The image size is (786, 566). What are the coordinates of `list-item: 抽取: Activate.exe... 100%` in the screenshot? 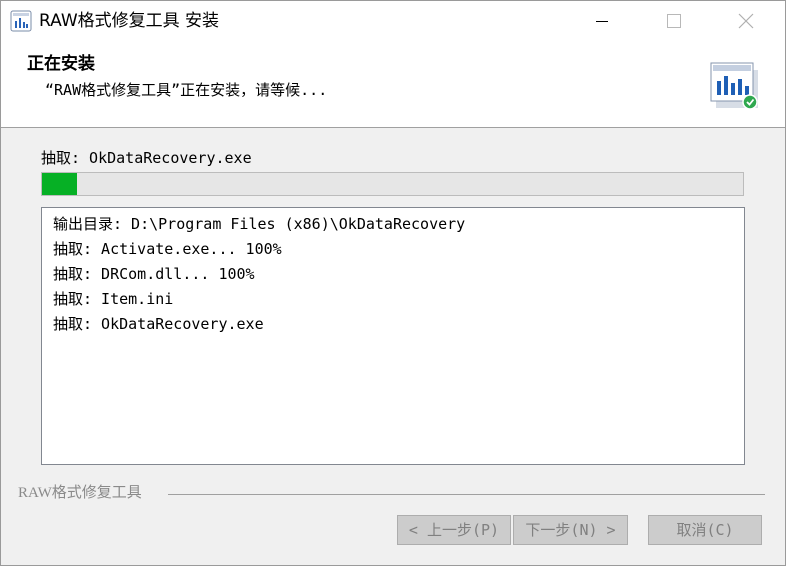 It's located at (167, 249).